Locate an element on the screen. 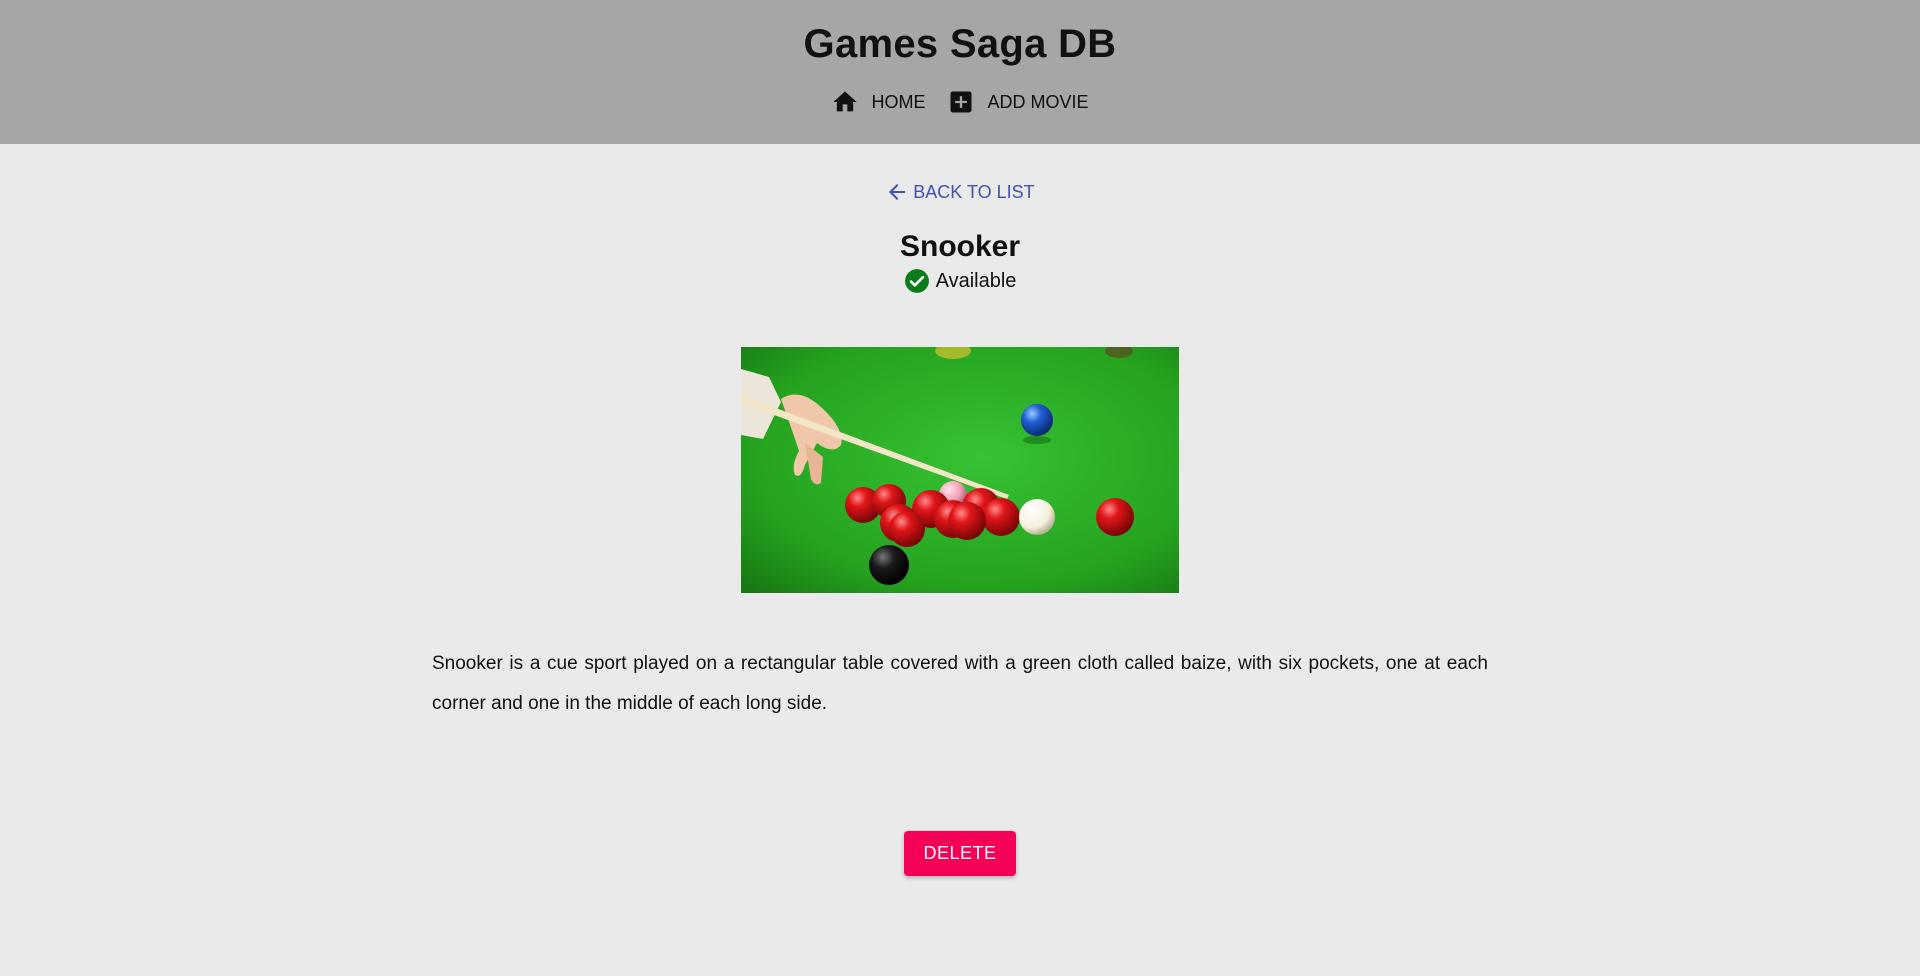 This screenshot has width=1920, height=976. home-icon is located at coordinates (845, 101).